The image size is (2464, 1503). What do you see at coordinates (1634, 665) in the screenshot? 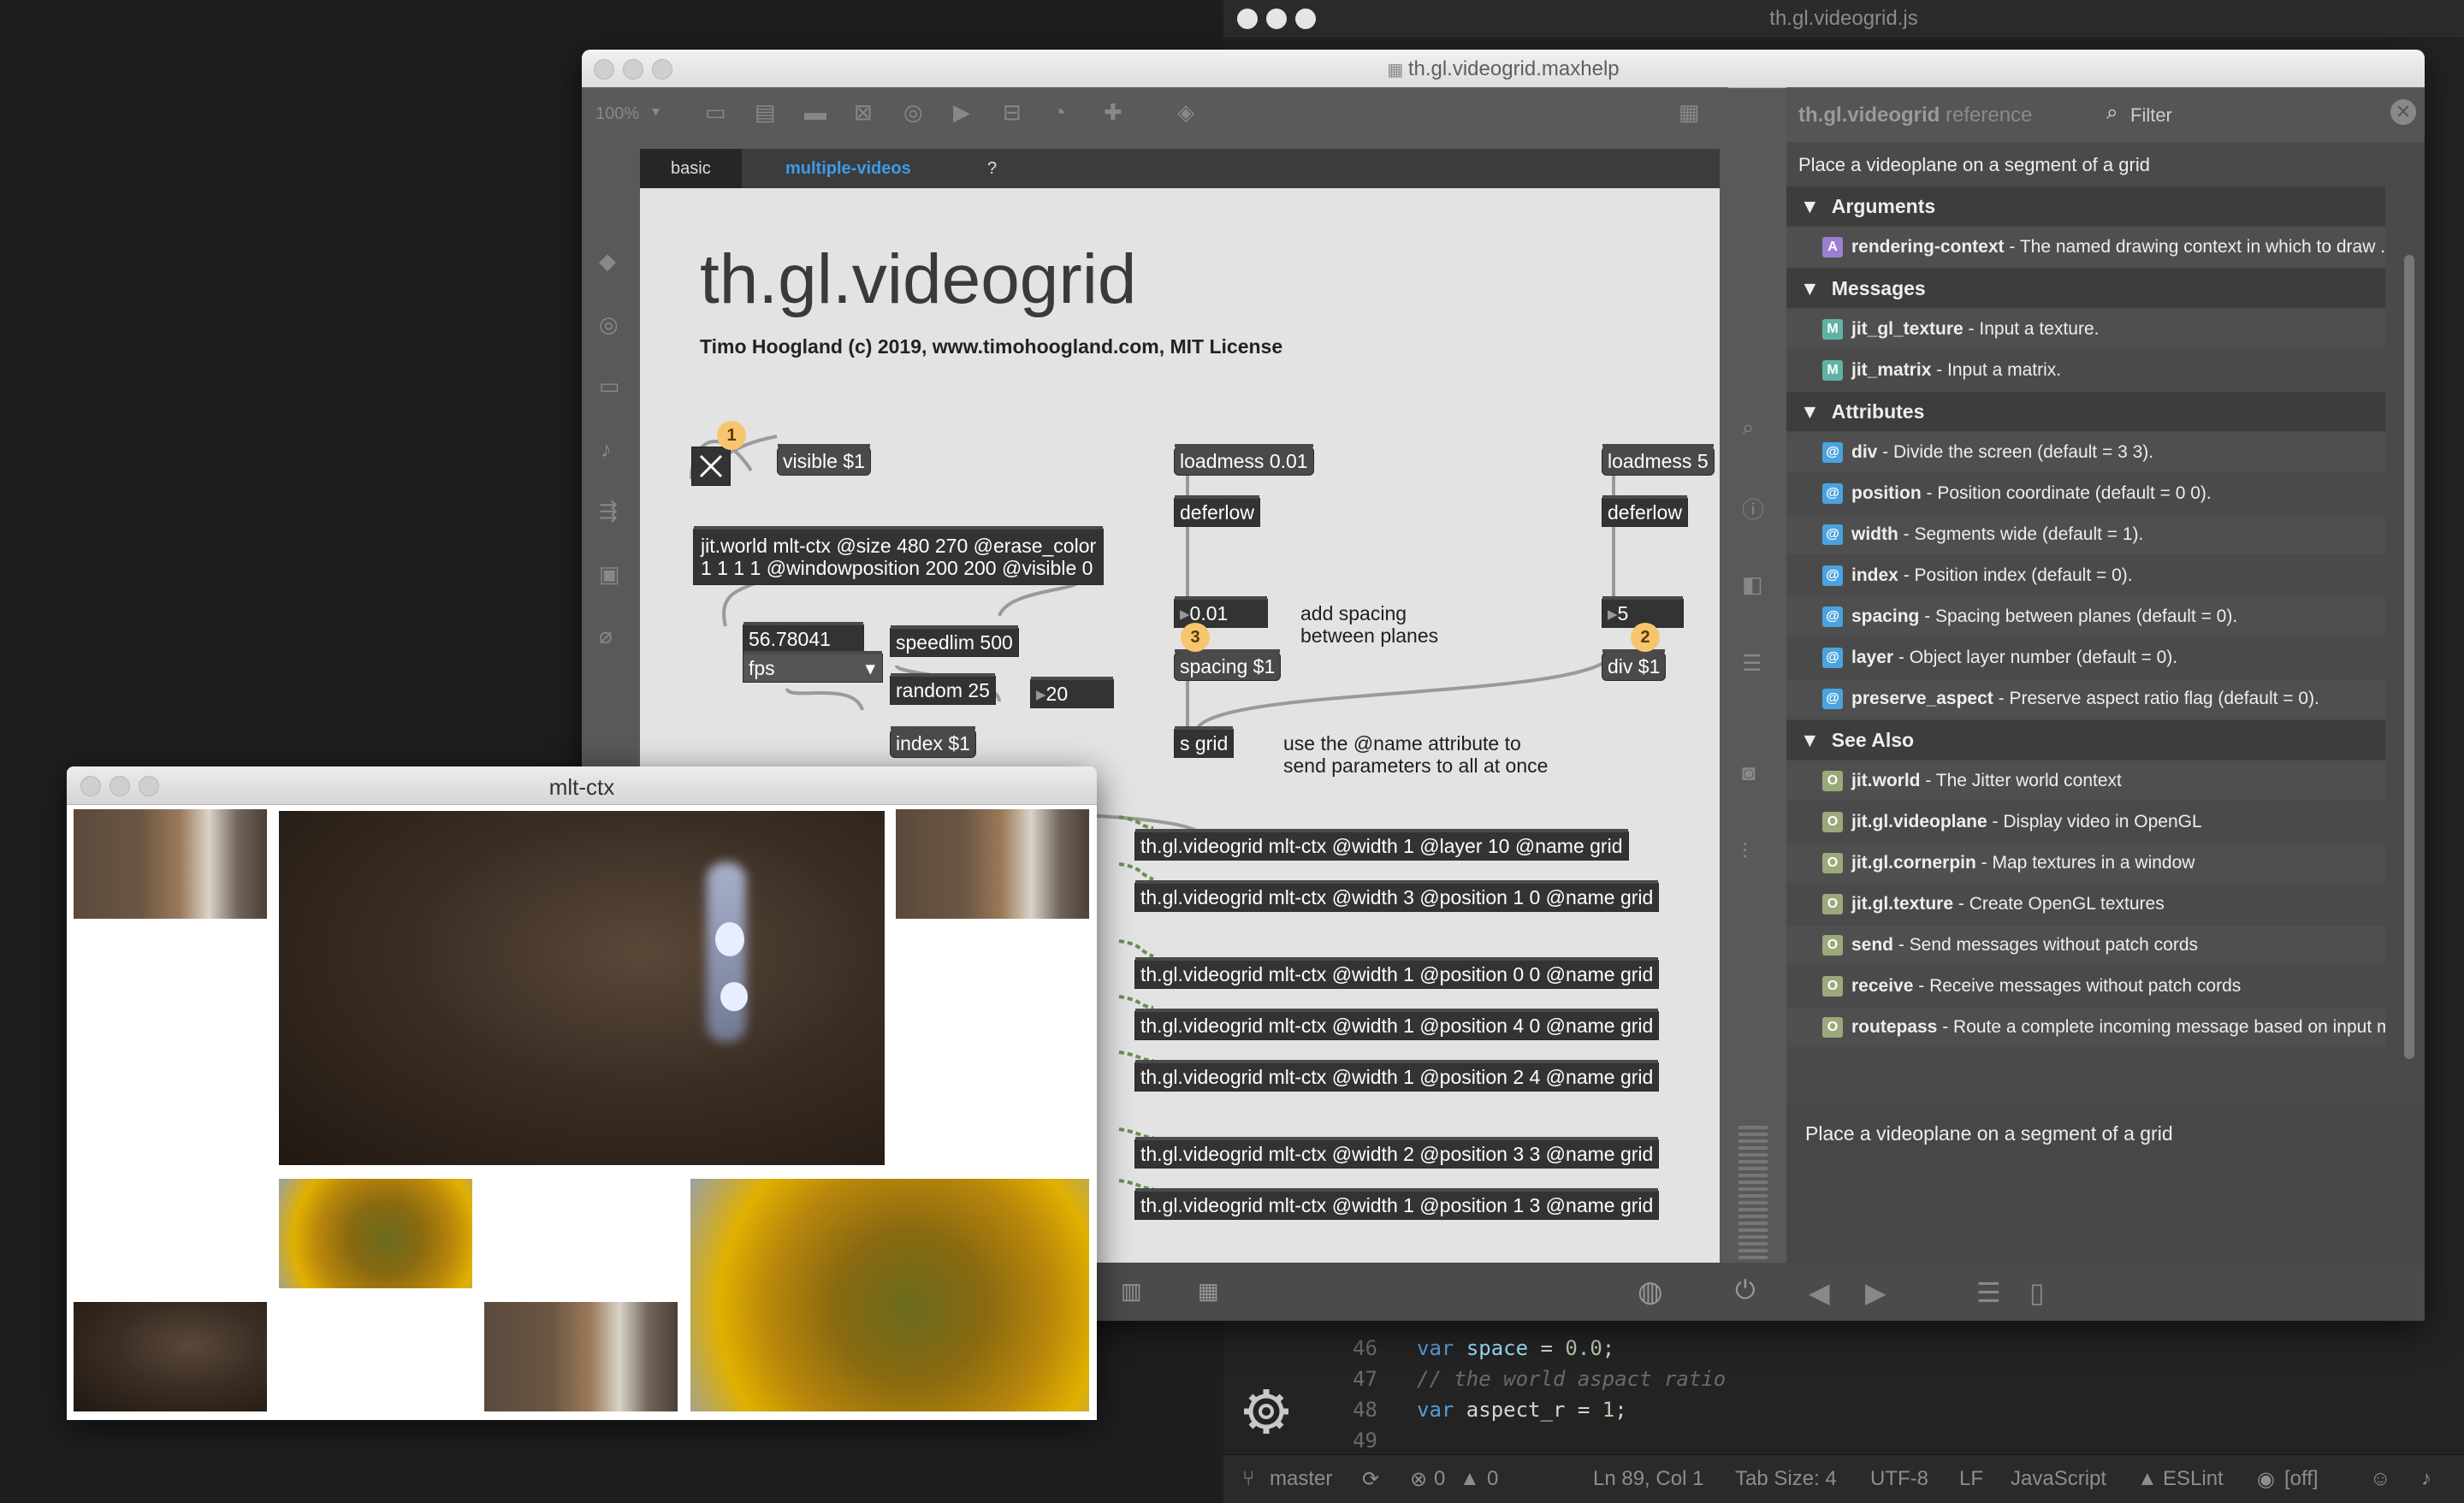
I see `div-message: div $1` at bounding box center [1634, 665].